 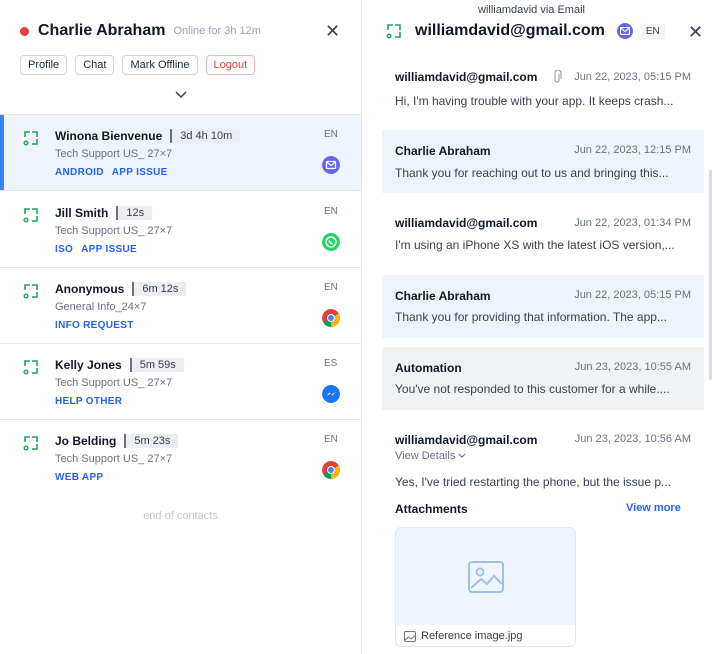 What do you see at coordinates (95, 65) in the screenshot?
I see `chat-button: Chat` at bounding box center [95, 65].